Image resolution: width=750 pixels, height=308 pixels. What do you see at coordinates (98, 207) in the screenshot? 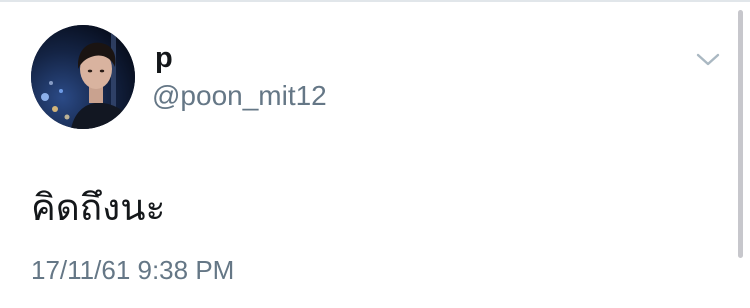
I see `tweet-text: คิดถึงนะ` at bounding box center [98, 207].